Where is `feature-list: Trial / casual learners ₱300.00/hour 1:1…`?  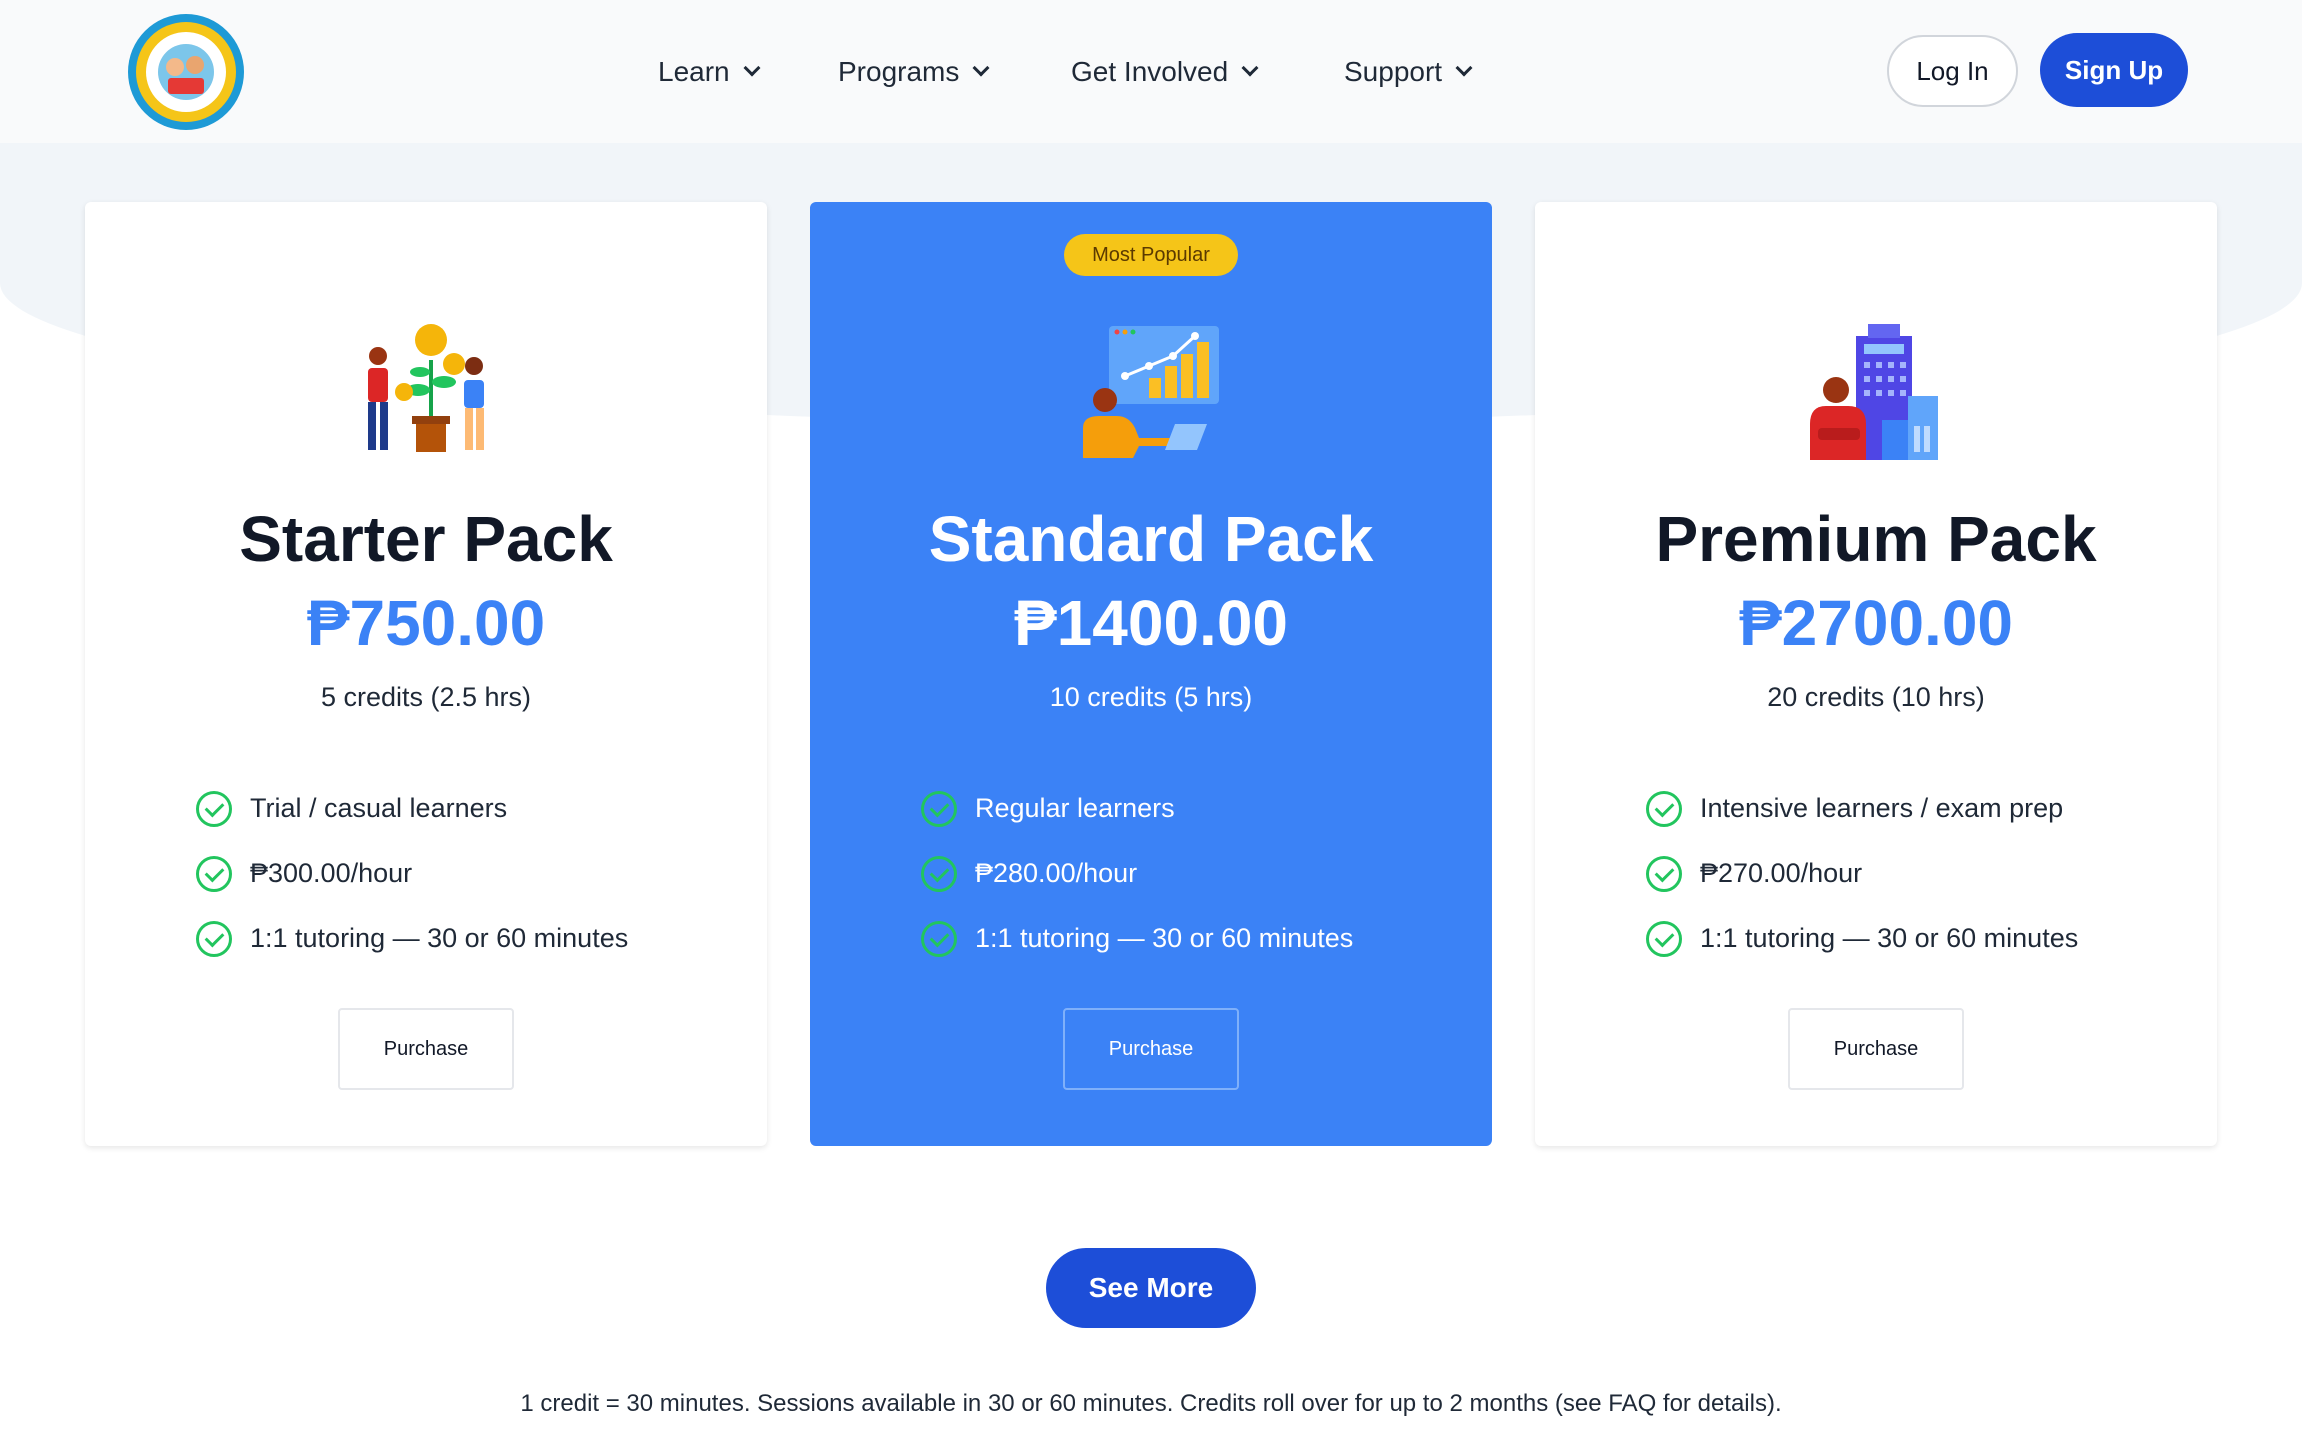
feature-list: Trial / casual learners ₱300.00/hour 1:1… is located at coordinates (412, 873).